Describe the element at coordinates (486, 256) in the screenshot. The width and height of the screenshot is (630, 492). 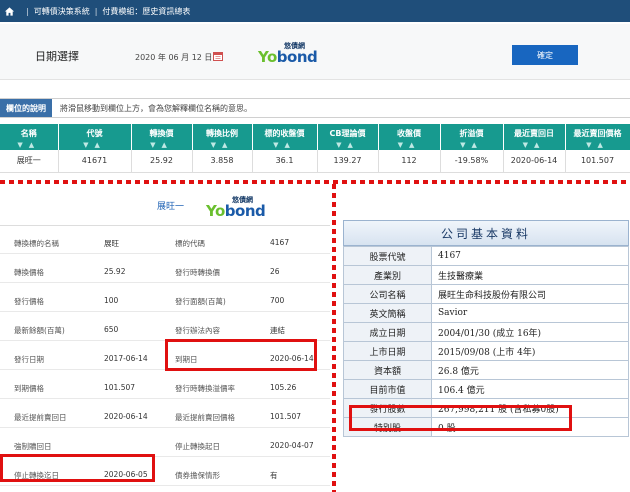
I see `company-row: 股票代號 4167` at that location.